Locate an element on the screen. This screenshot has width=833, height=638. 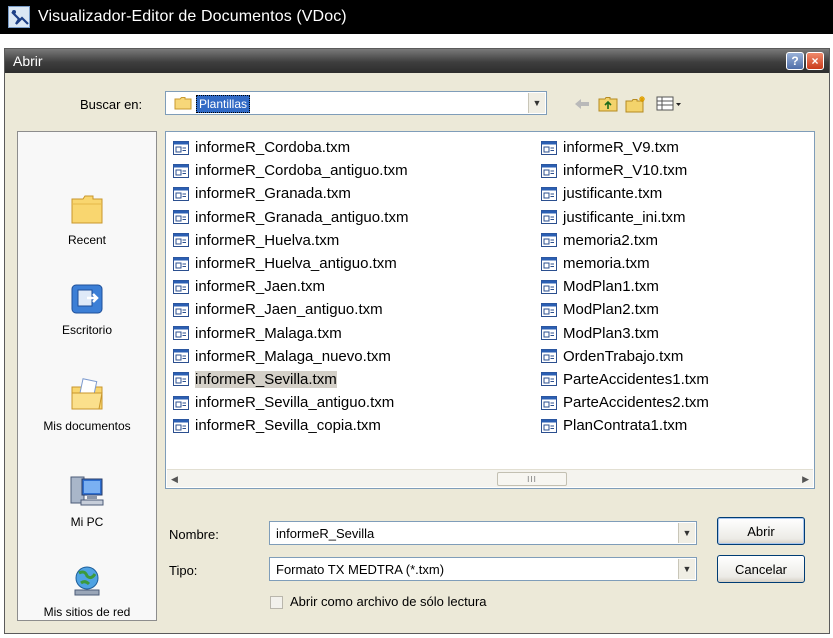
file-name: ModPlan2.txm is located at coordinates (611, 310).